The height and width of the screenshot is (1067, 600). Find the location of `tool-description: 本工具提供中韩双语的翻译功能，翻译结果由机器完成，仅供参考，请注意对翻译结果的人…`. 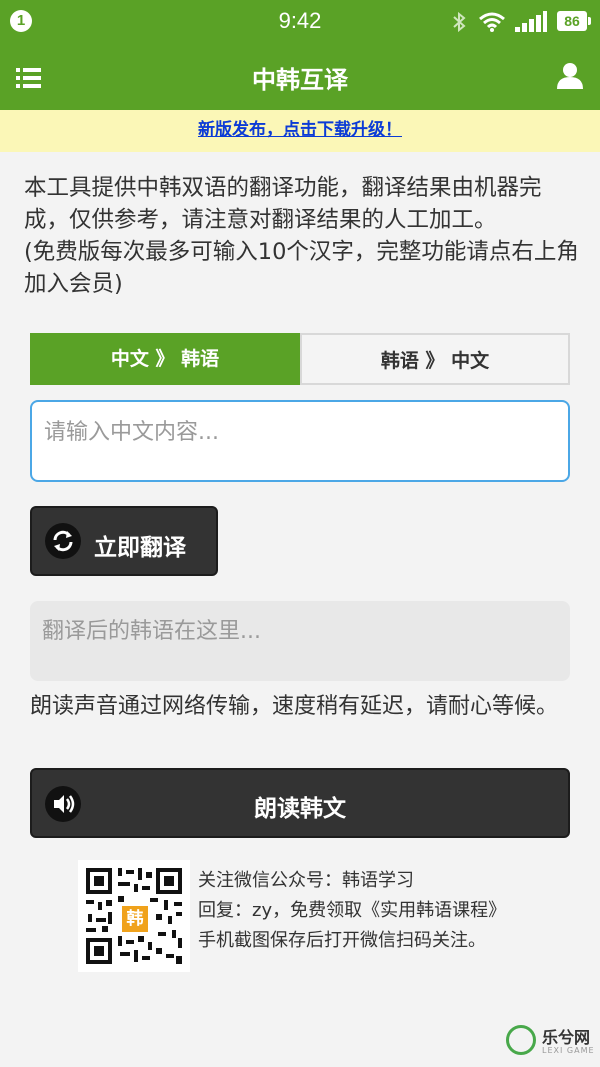

tool-description: 本工具提供中韩双语的翻译功能，翻译结果由机器完成，仅供参考，请注意对翻译结果的人… is located at coordinates (304, 236).